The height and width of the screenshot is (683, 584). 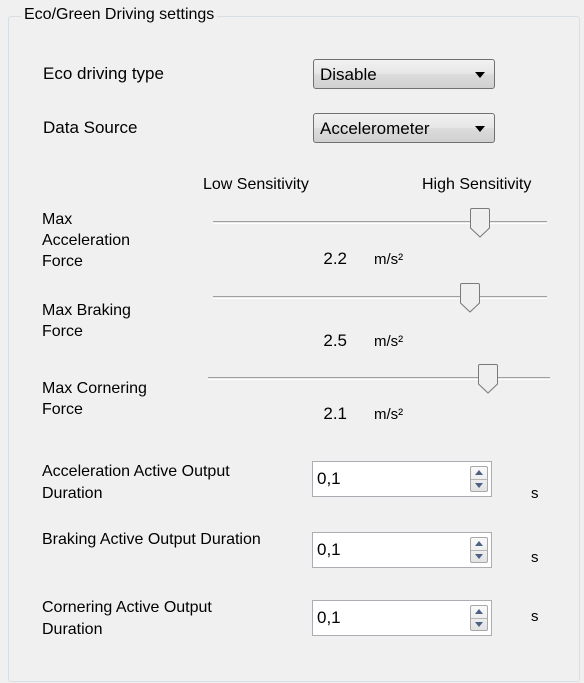 I want to click on cornering-duration-unit: s, so click(x=535, y=616).